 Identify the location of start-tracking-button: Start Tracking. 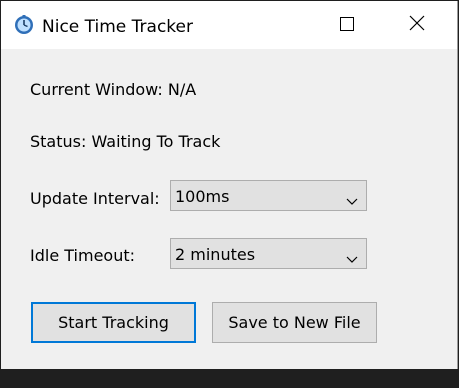
(113, 322).